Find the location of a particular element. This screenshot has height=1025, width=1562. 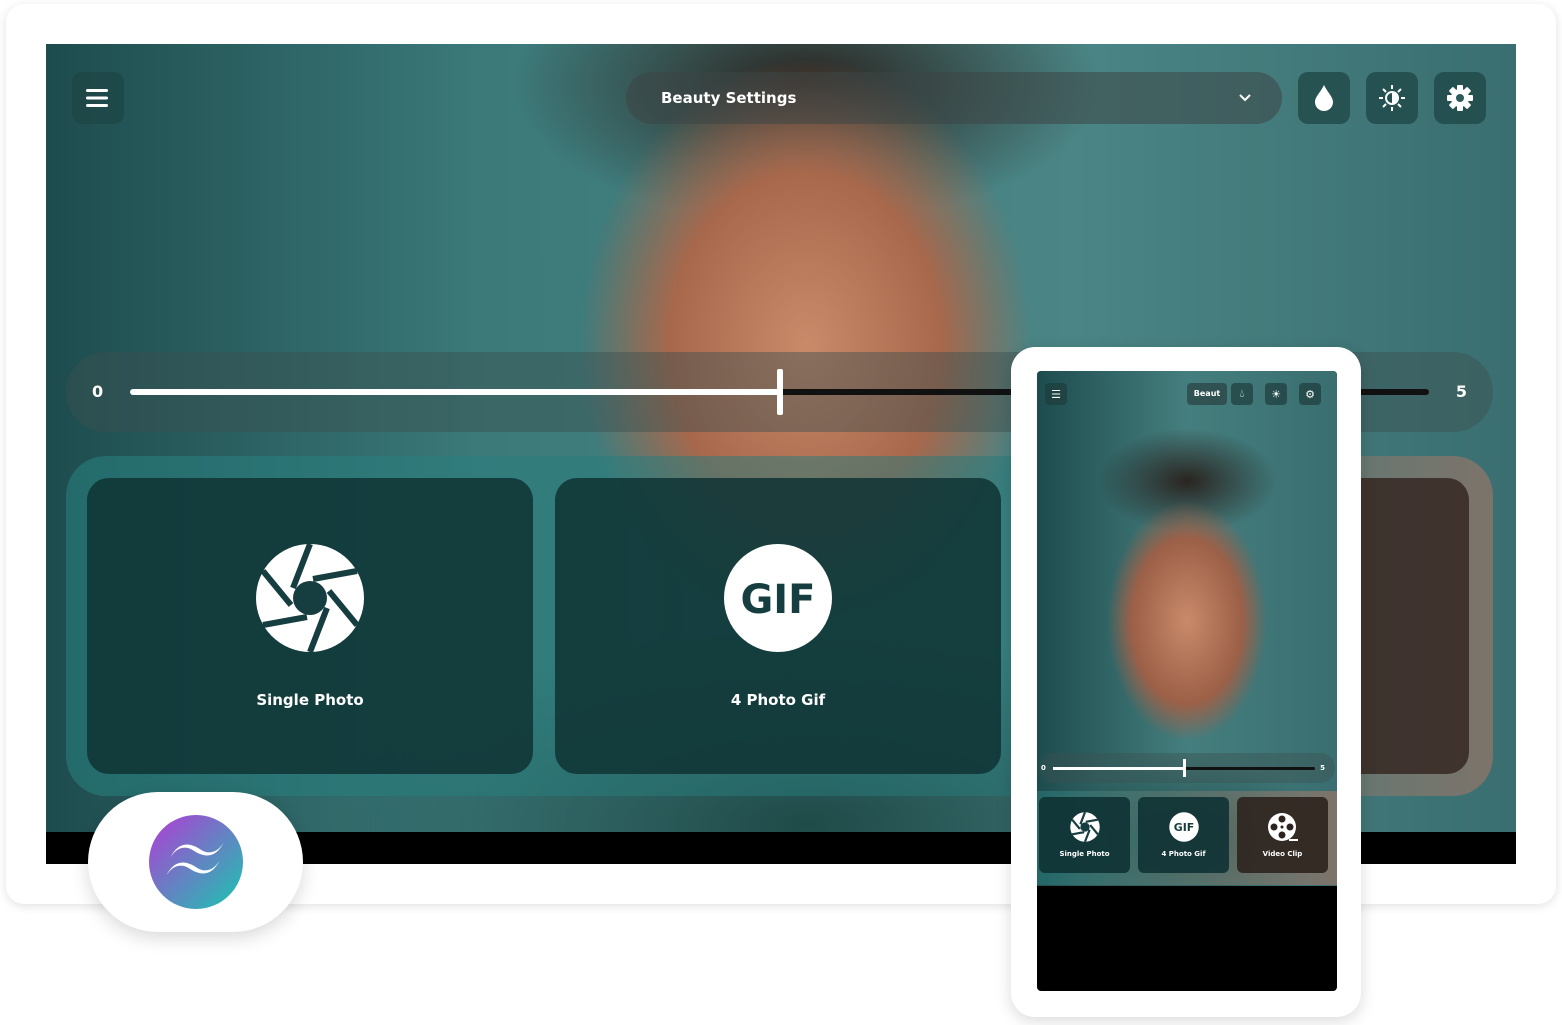

mobile-select: Beaut is located at coordinates (1207, 394).